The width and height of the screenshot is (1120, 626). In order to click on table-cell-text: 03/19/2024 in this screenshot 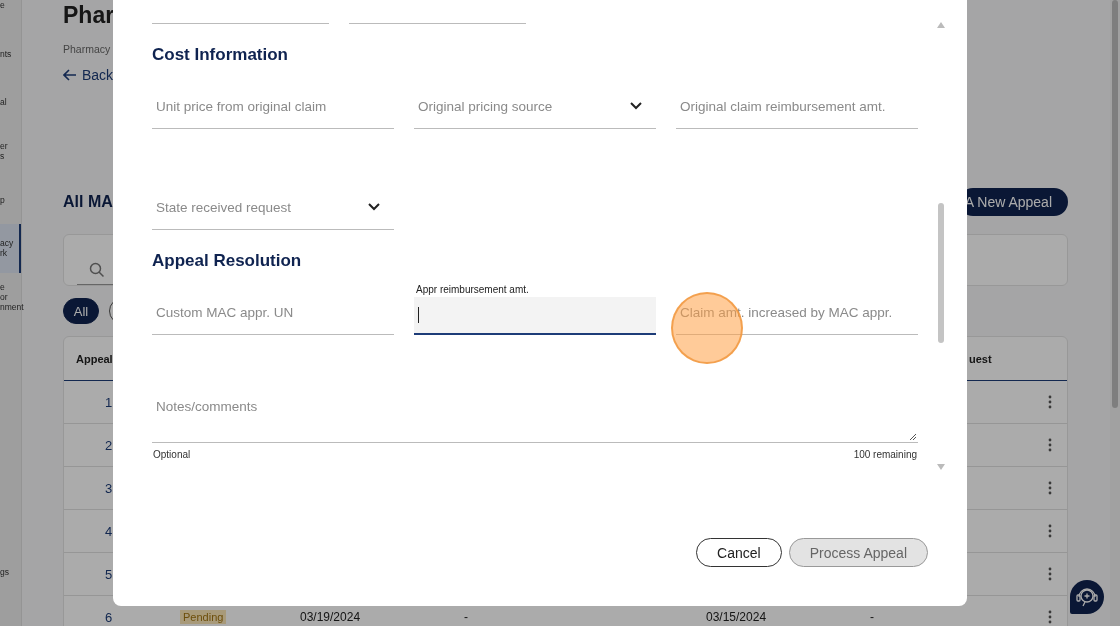, I will do `click(331, 617)`.